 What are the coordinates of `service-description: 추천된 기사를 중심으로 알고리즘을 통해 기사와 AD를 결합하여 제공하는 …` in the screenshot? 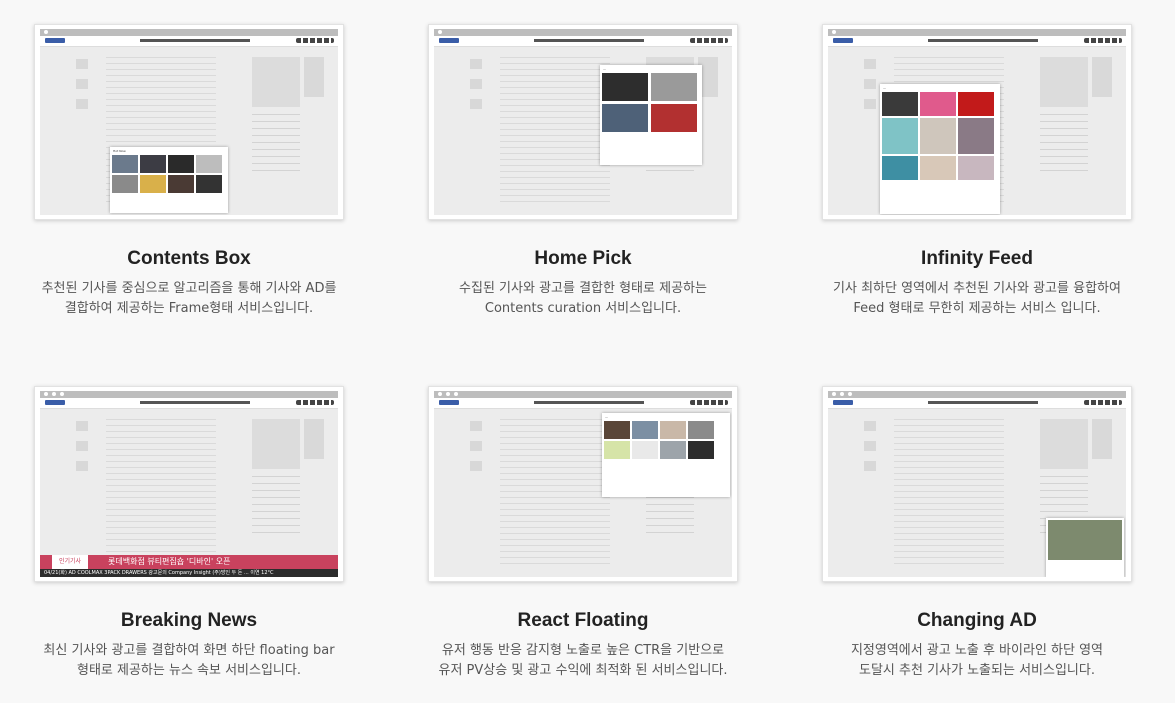 It's located at (189, 298).